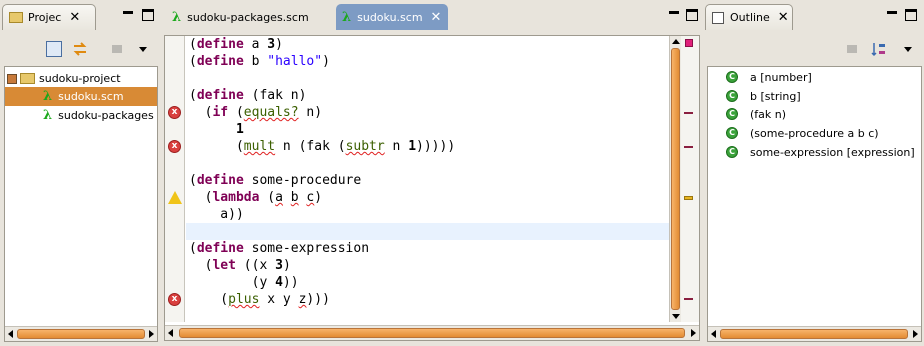 The image size is (924, 346). I want to click on tab-outline: Outline ✕, so click(749, 17).